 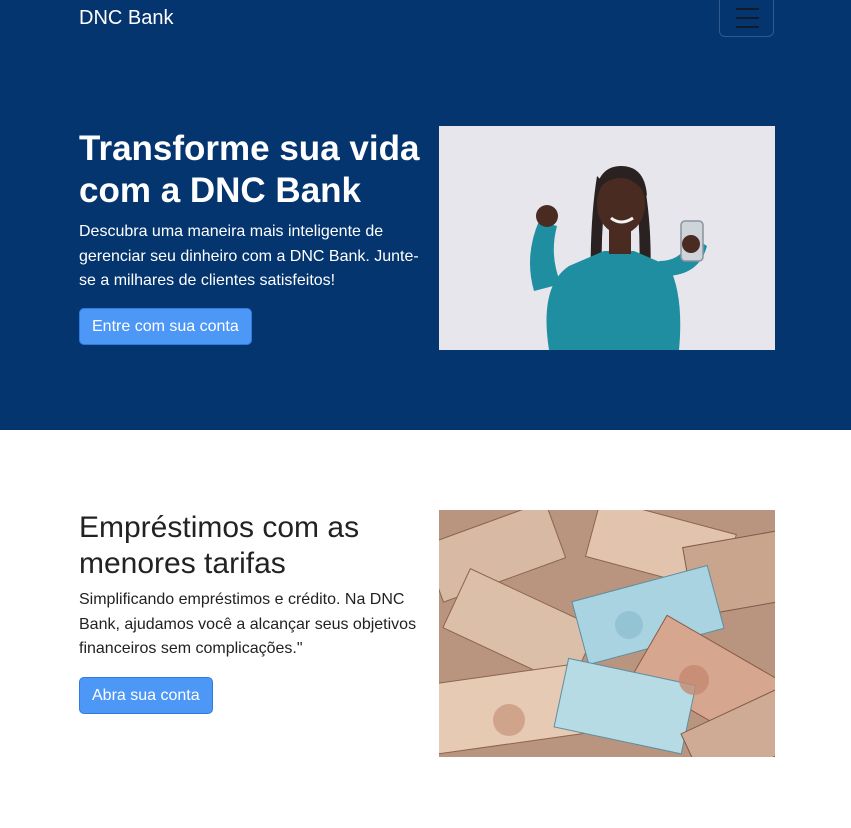 I want to click on menu-toggle-button, so click(x=746, y=18).